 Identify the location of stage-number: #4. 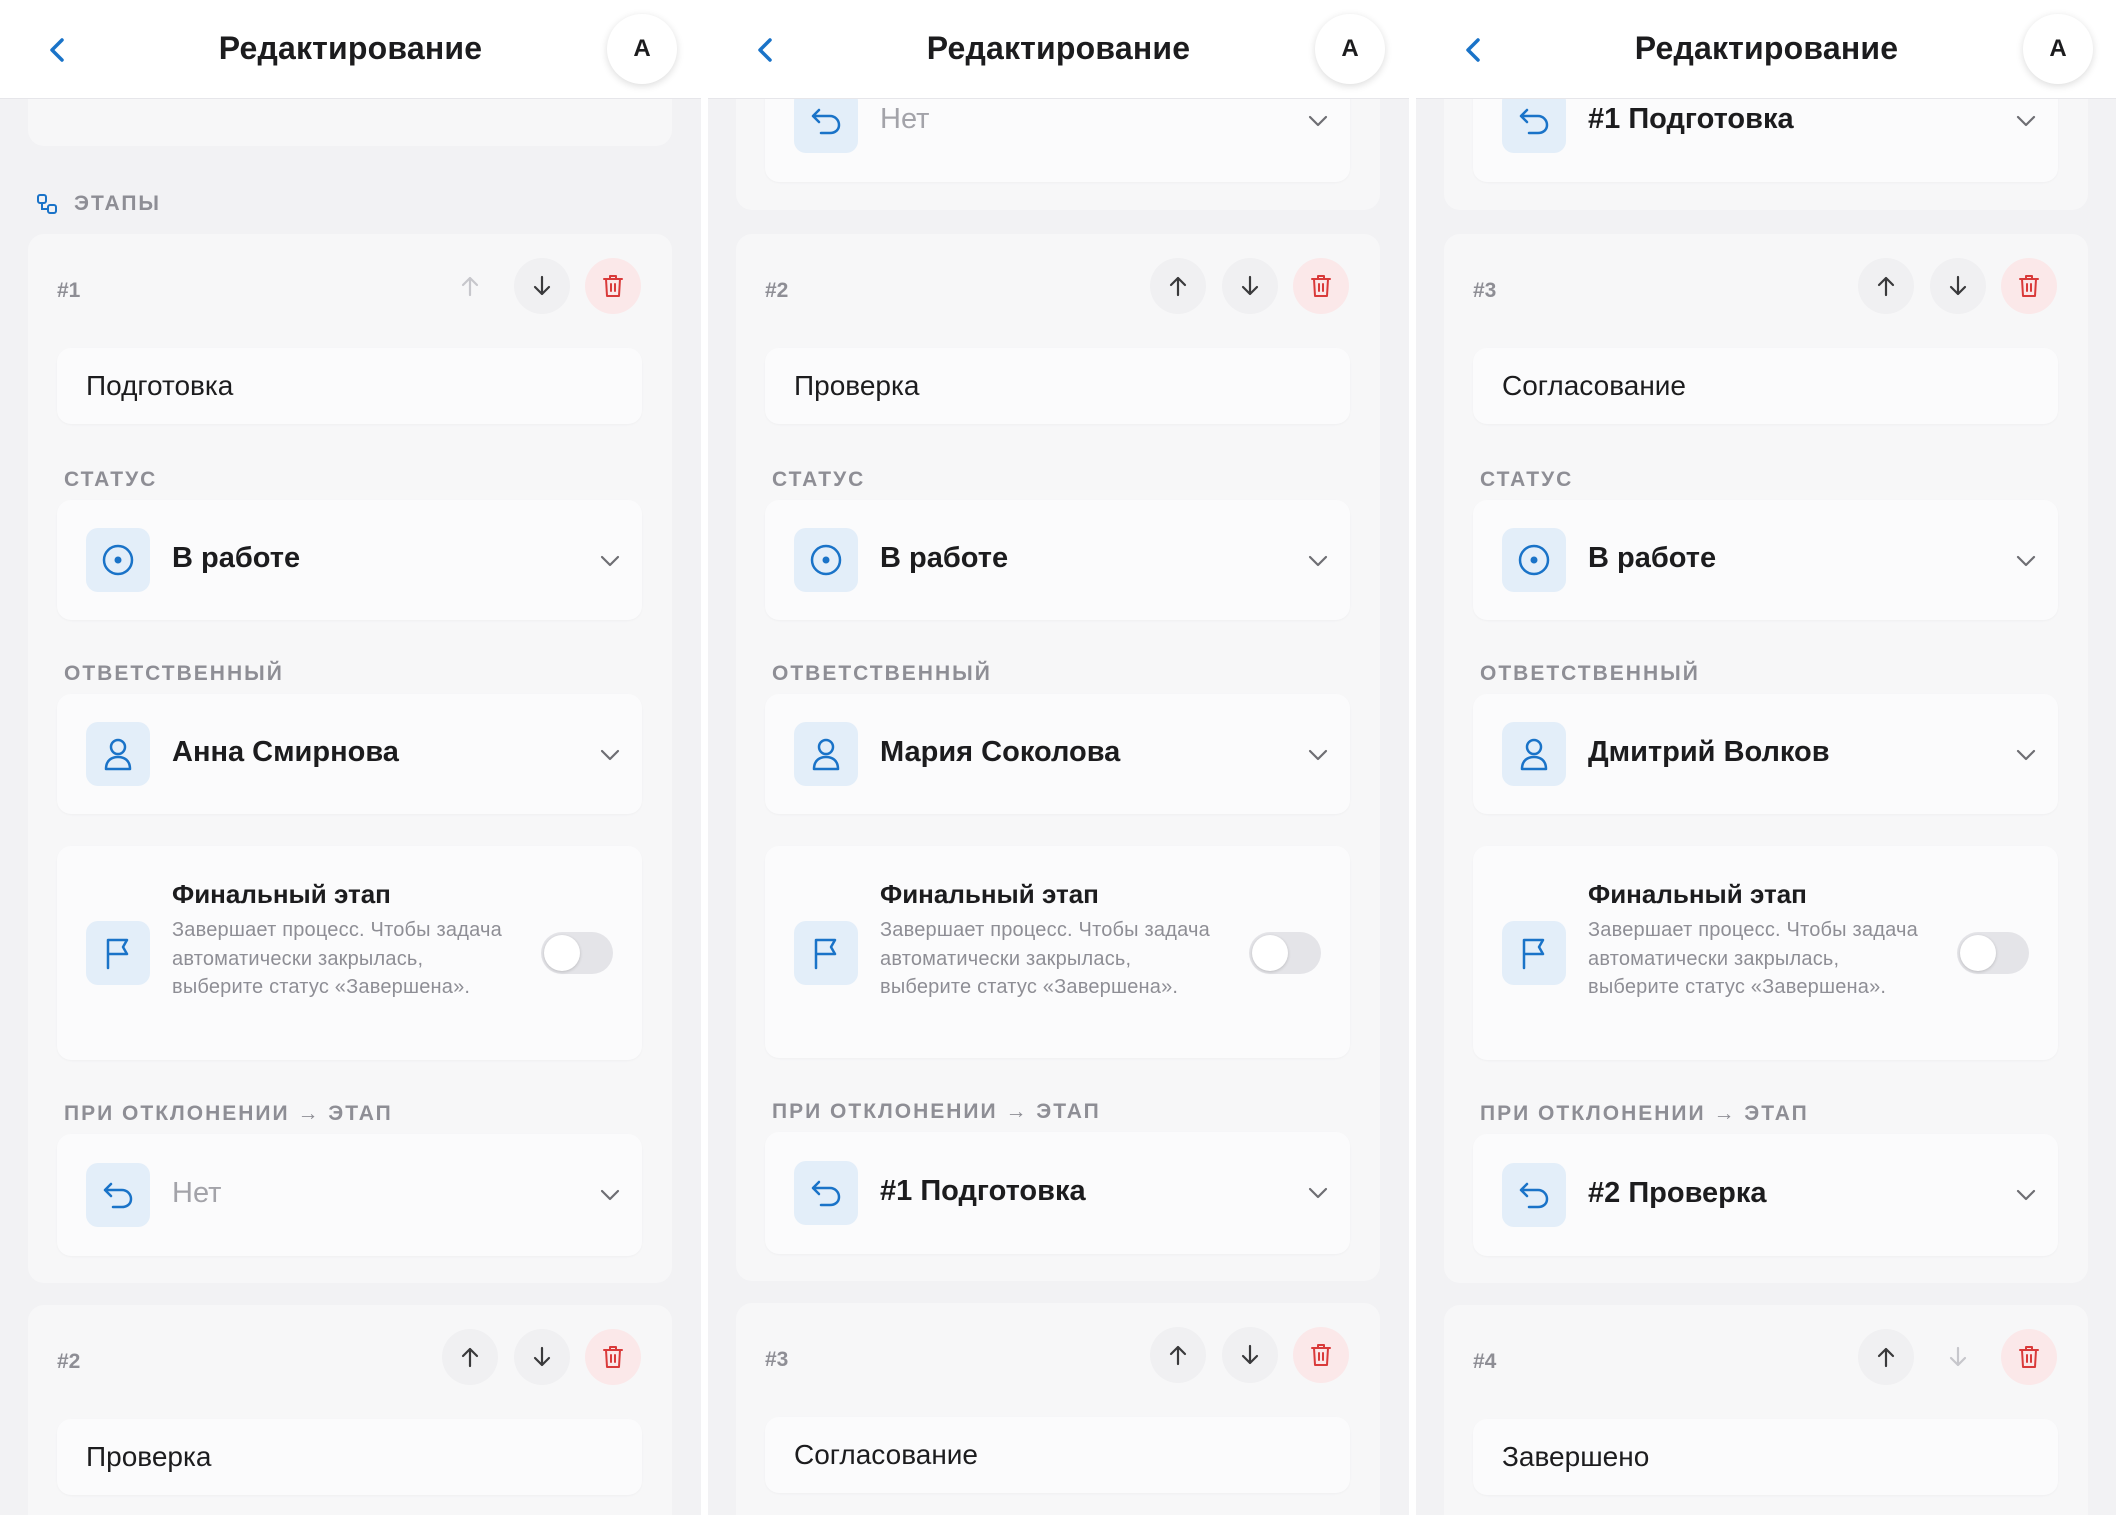
(1485, 1361).